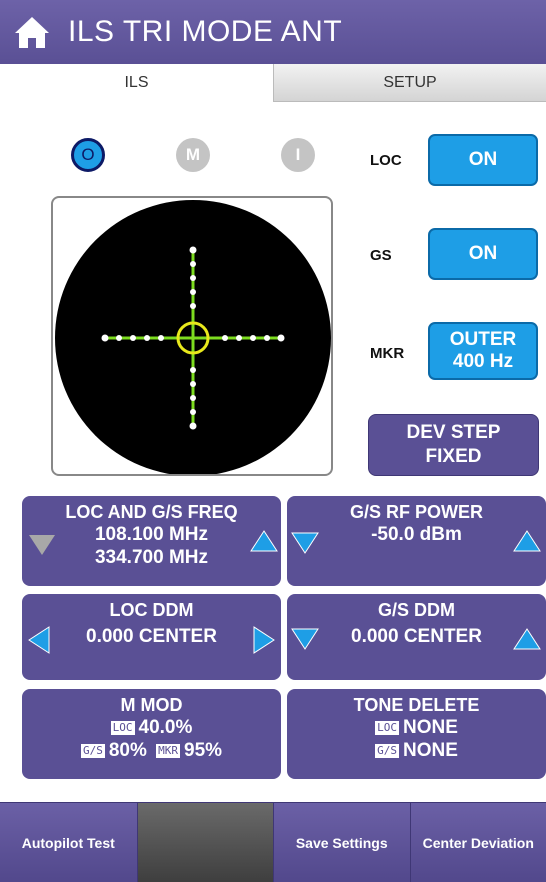  I want to click on gs-ddm-panel: G/S DDM 0.000 CENTER, so click(416, 637).